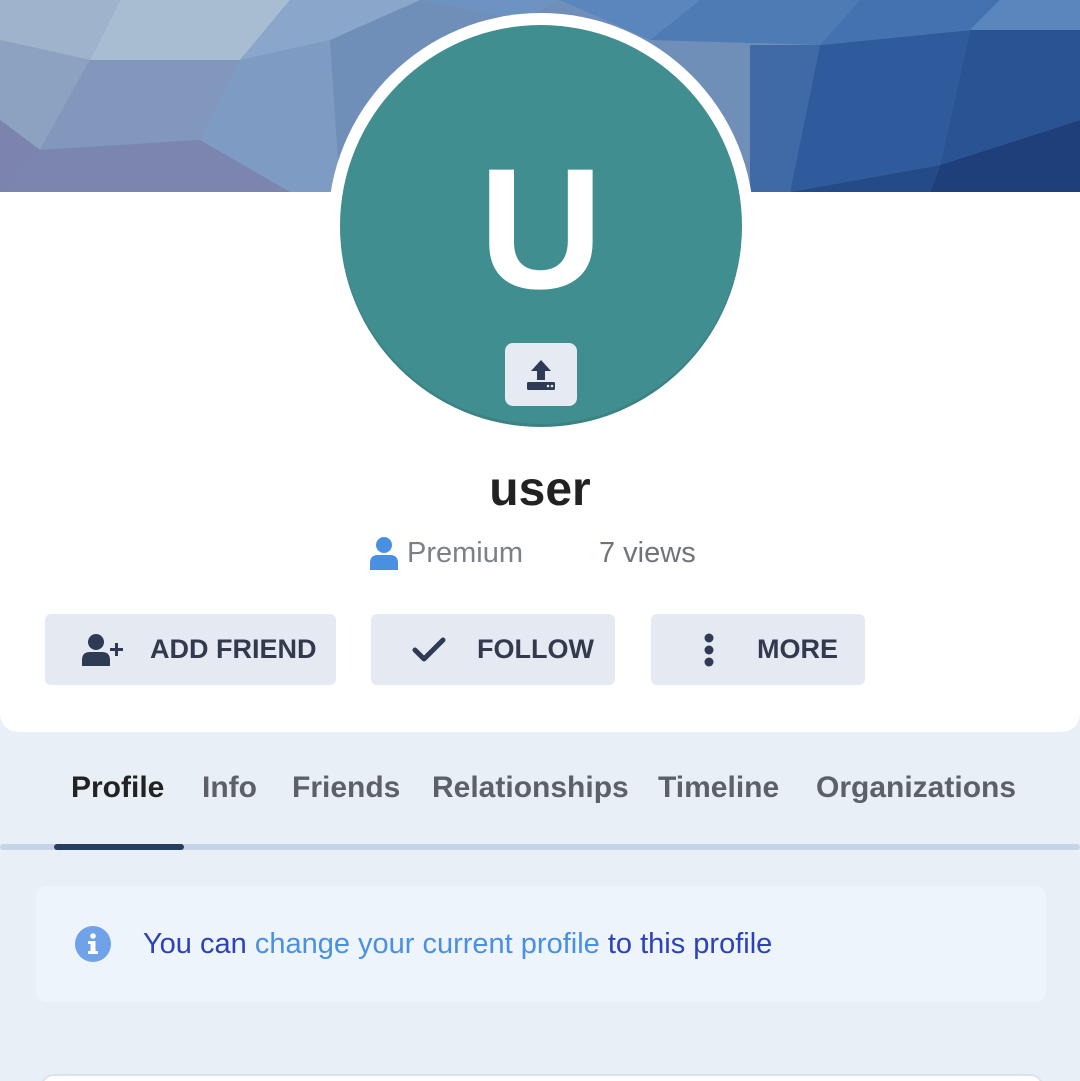  Describe the element at coordinates (465, 552) in the screenshot. I see `membership-label: Premium` at that location.